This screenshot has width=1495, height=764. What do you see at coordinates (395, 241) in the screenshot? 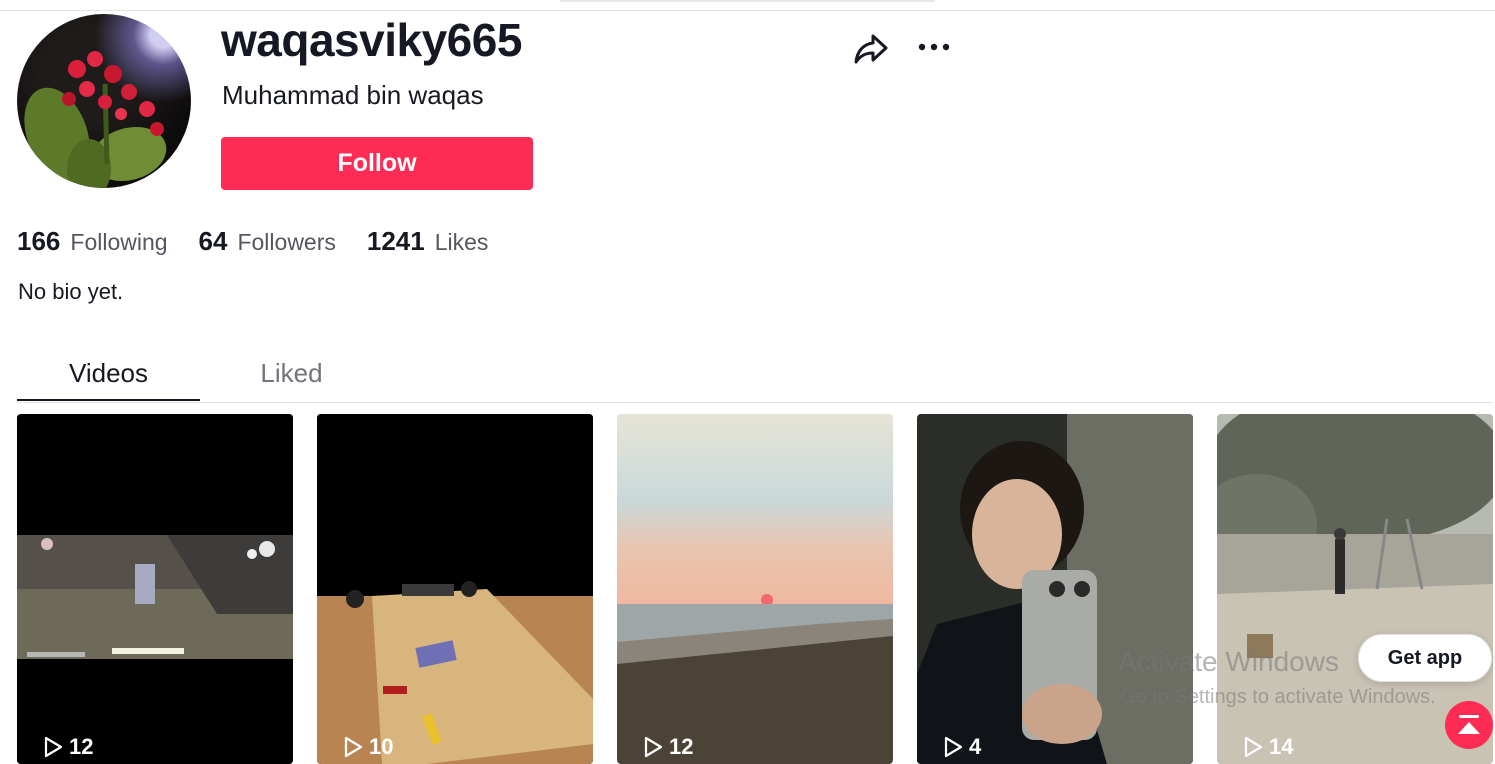
I see `stat-value: 1241` at bounding box center [395, 241].